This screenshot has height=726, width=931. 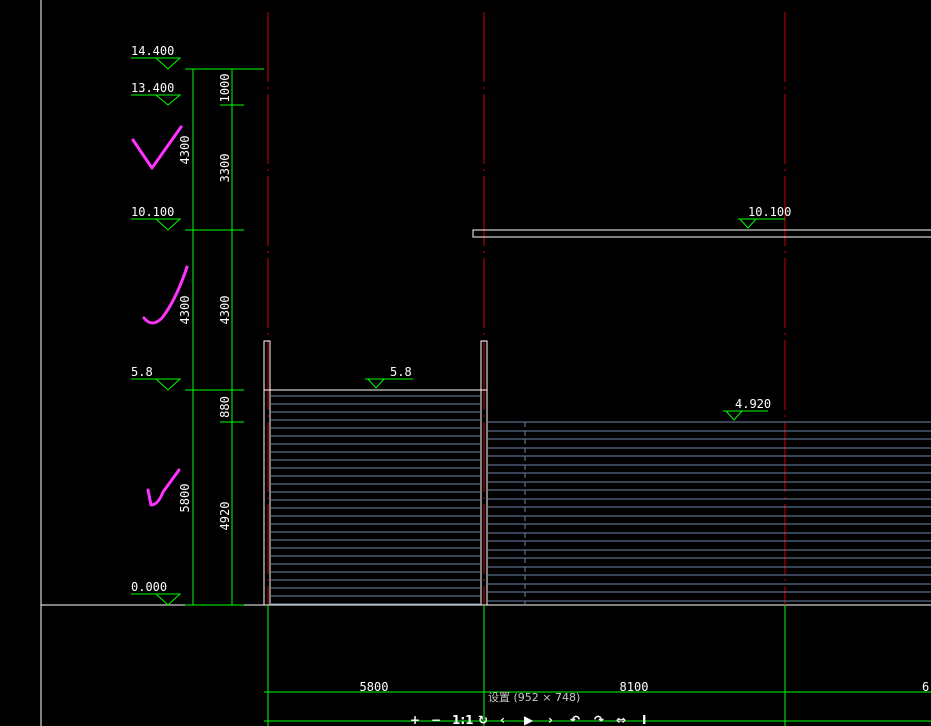 I want to click on dim-horizontal-5800: 5800, so click(x=374, y=687).